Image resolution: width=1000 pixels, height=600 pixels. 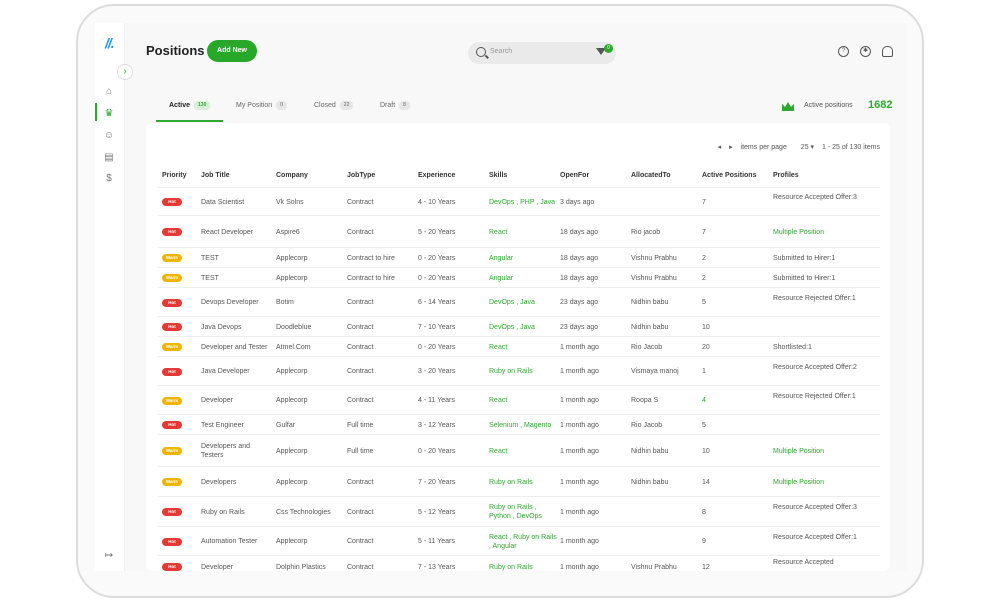 What do you see at coordinates (109, 556) in the screenshot?
I see `logout-icon: ↦` at bounding box center [109, 556].